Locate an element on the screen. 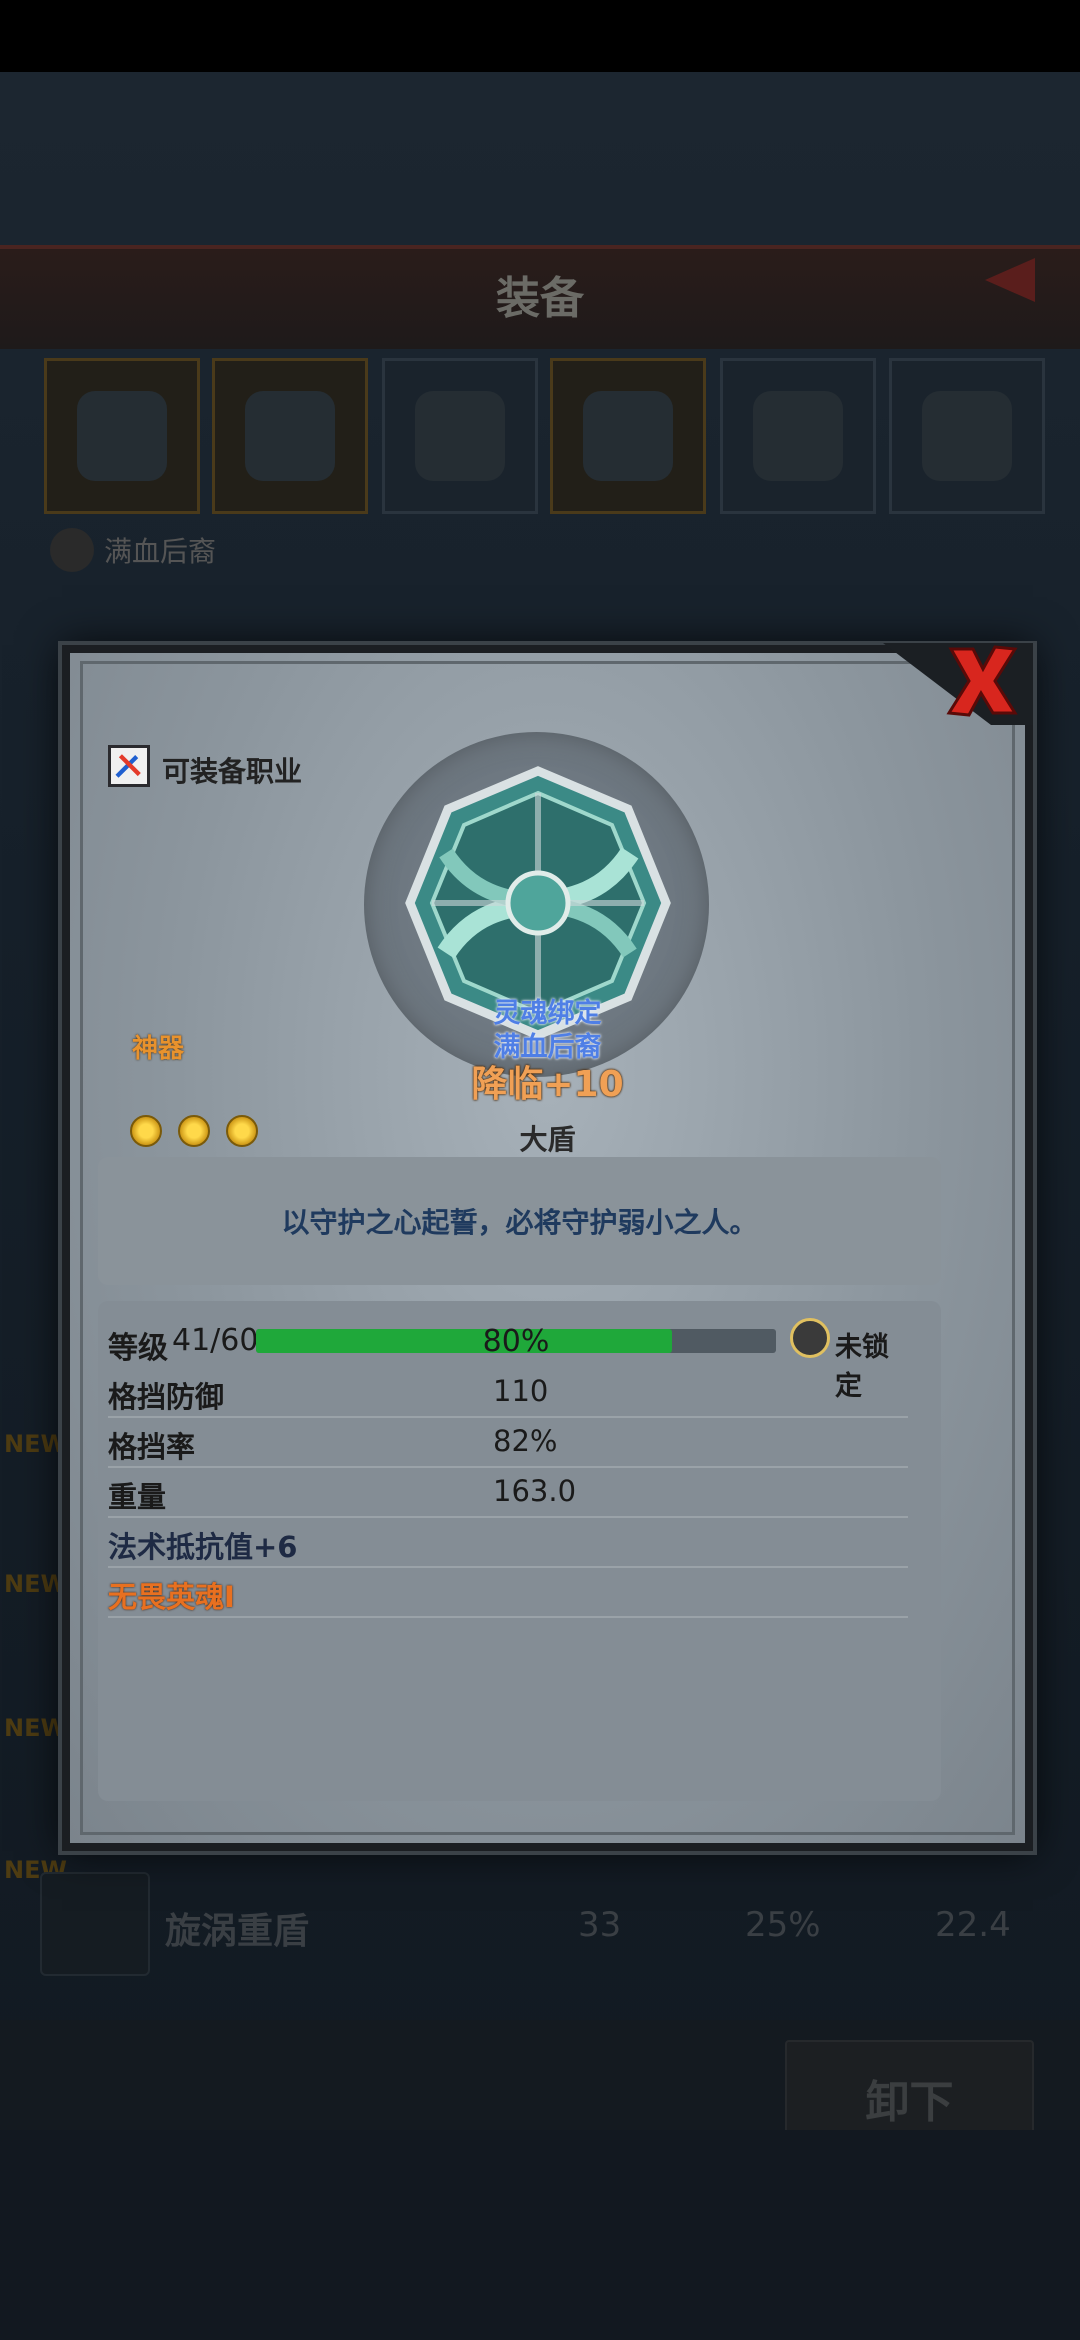 The height and width of the screenshot is (2340, 1080). status-bar is located at coordinates (540, 36).